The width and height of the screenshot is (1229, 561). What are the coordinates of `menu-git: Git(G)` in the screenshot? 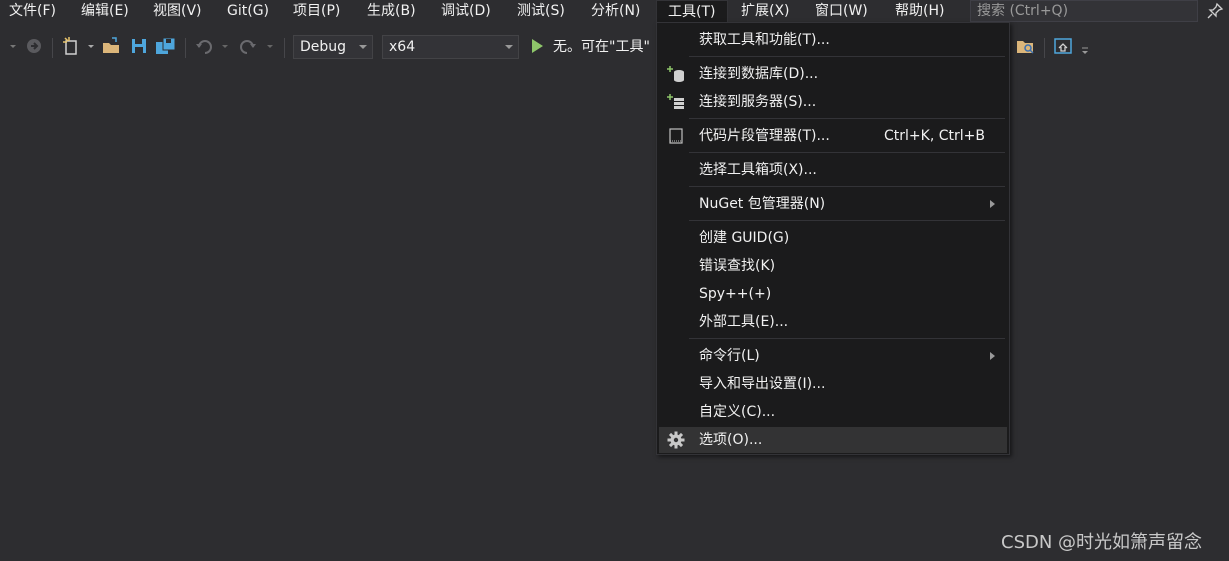 It's located at (248, 11).